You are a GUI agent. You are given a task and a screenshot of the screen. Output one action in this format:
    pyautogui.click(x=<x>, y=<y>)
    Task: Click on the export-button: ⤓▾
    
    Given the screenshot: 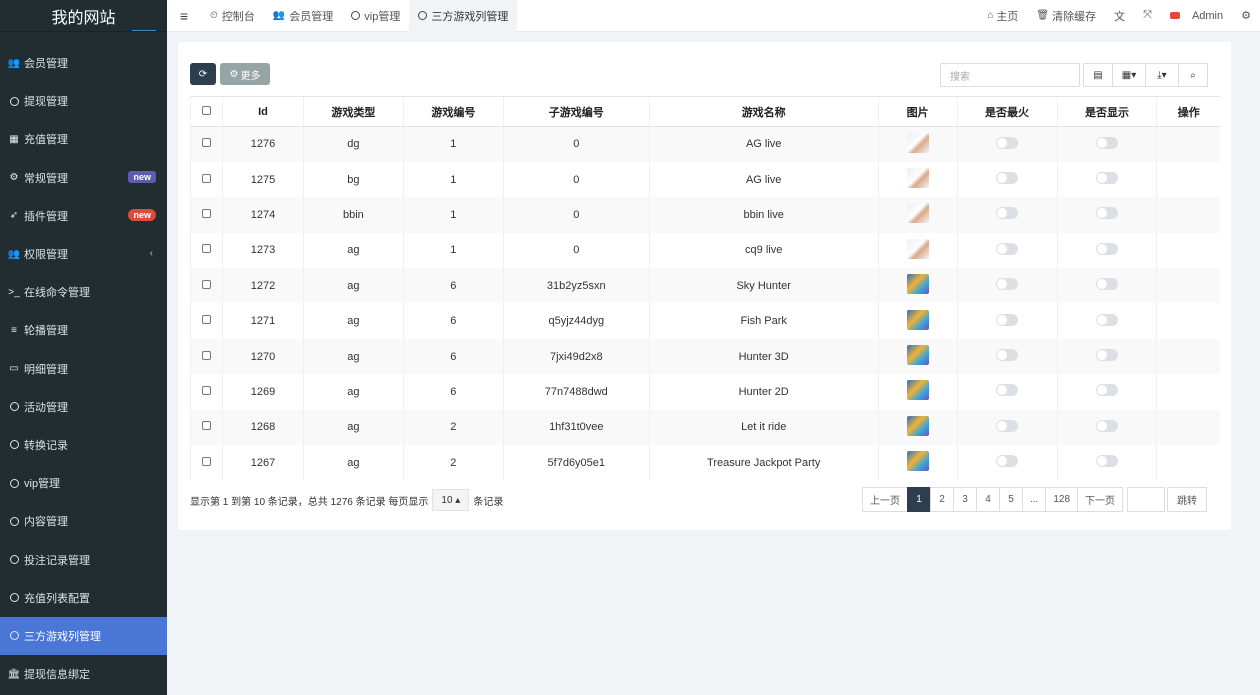 What is the action you would take?
    pyautogui.click(x=1162, y=75)
    